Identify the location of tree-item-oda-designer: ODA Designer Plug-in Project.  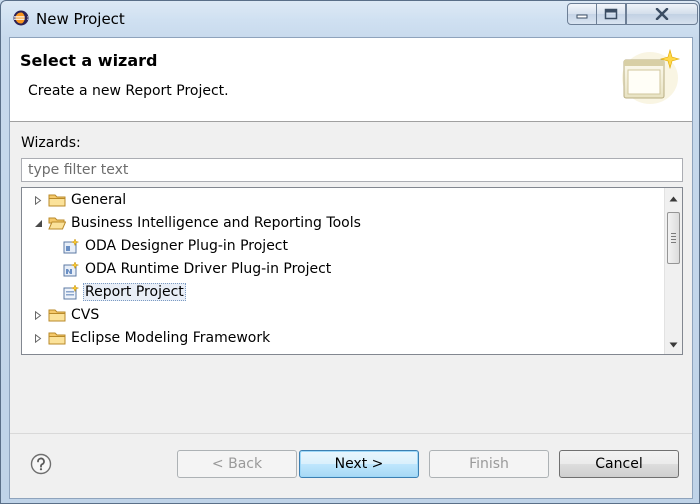
(176, 246).